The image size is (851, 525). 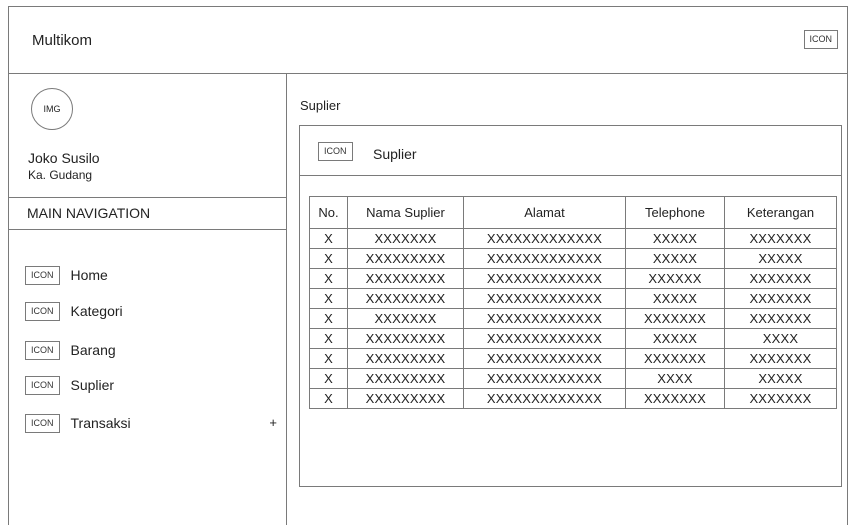 What do you see at coordinates (151, 385) in the screenshot?
I see `sidebar-item-suplier: ICON Suplier` at bounding box center [151, 385].